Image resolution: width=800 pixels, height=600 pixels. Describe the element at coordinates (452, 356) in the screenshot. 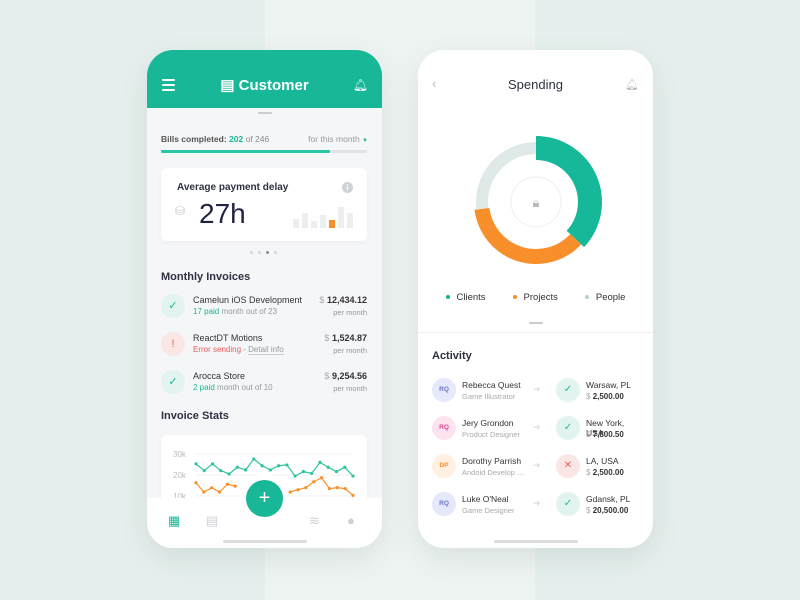

I see `section-title: Activity` at that location.